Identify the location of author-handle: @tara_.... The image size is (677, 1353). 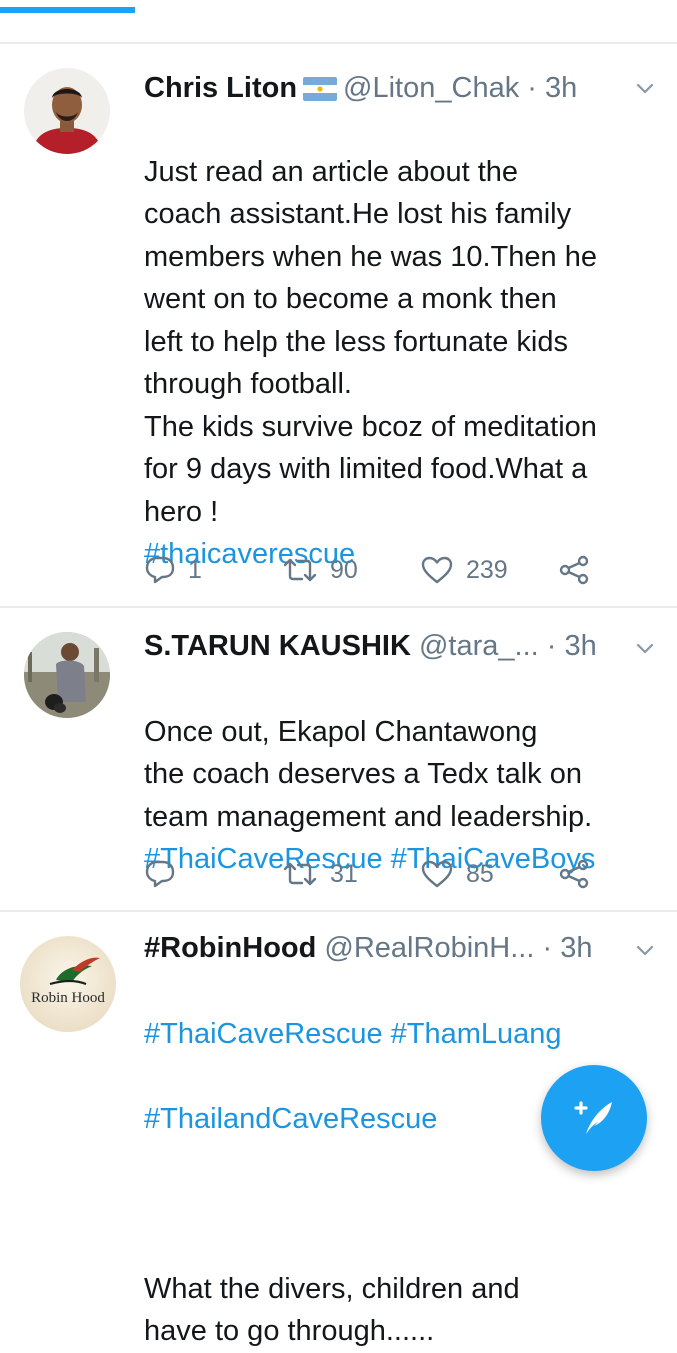
(479, 646).